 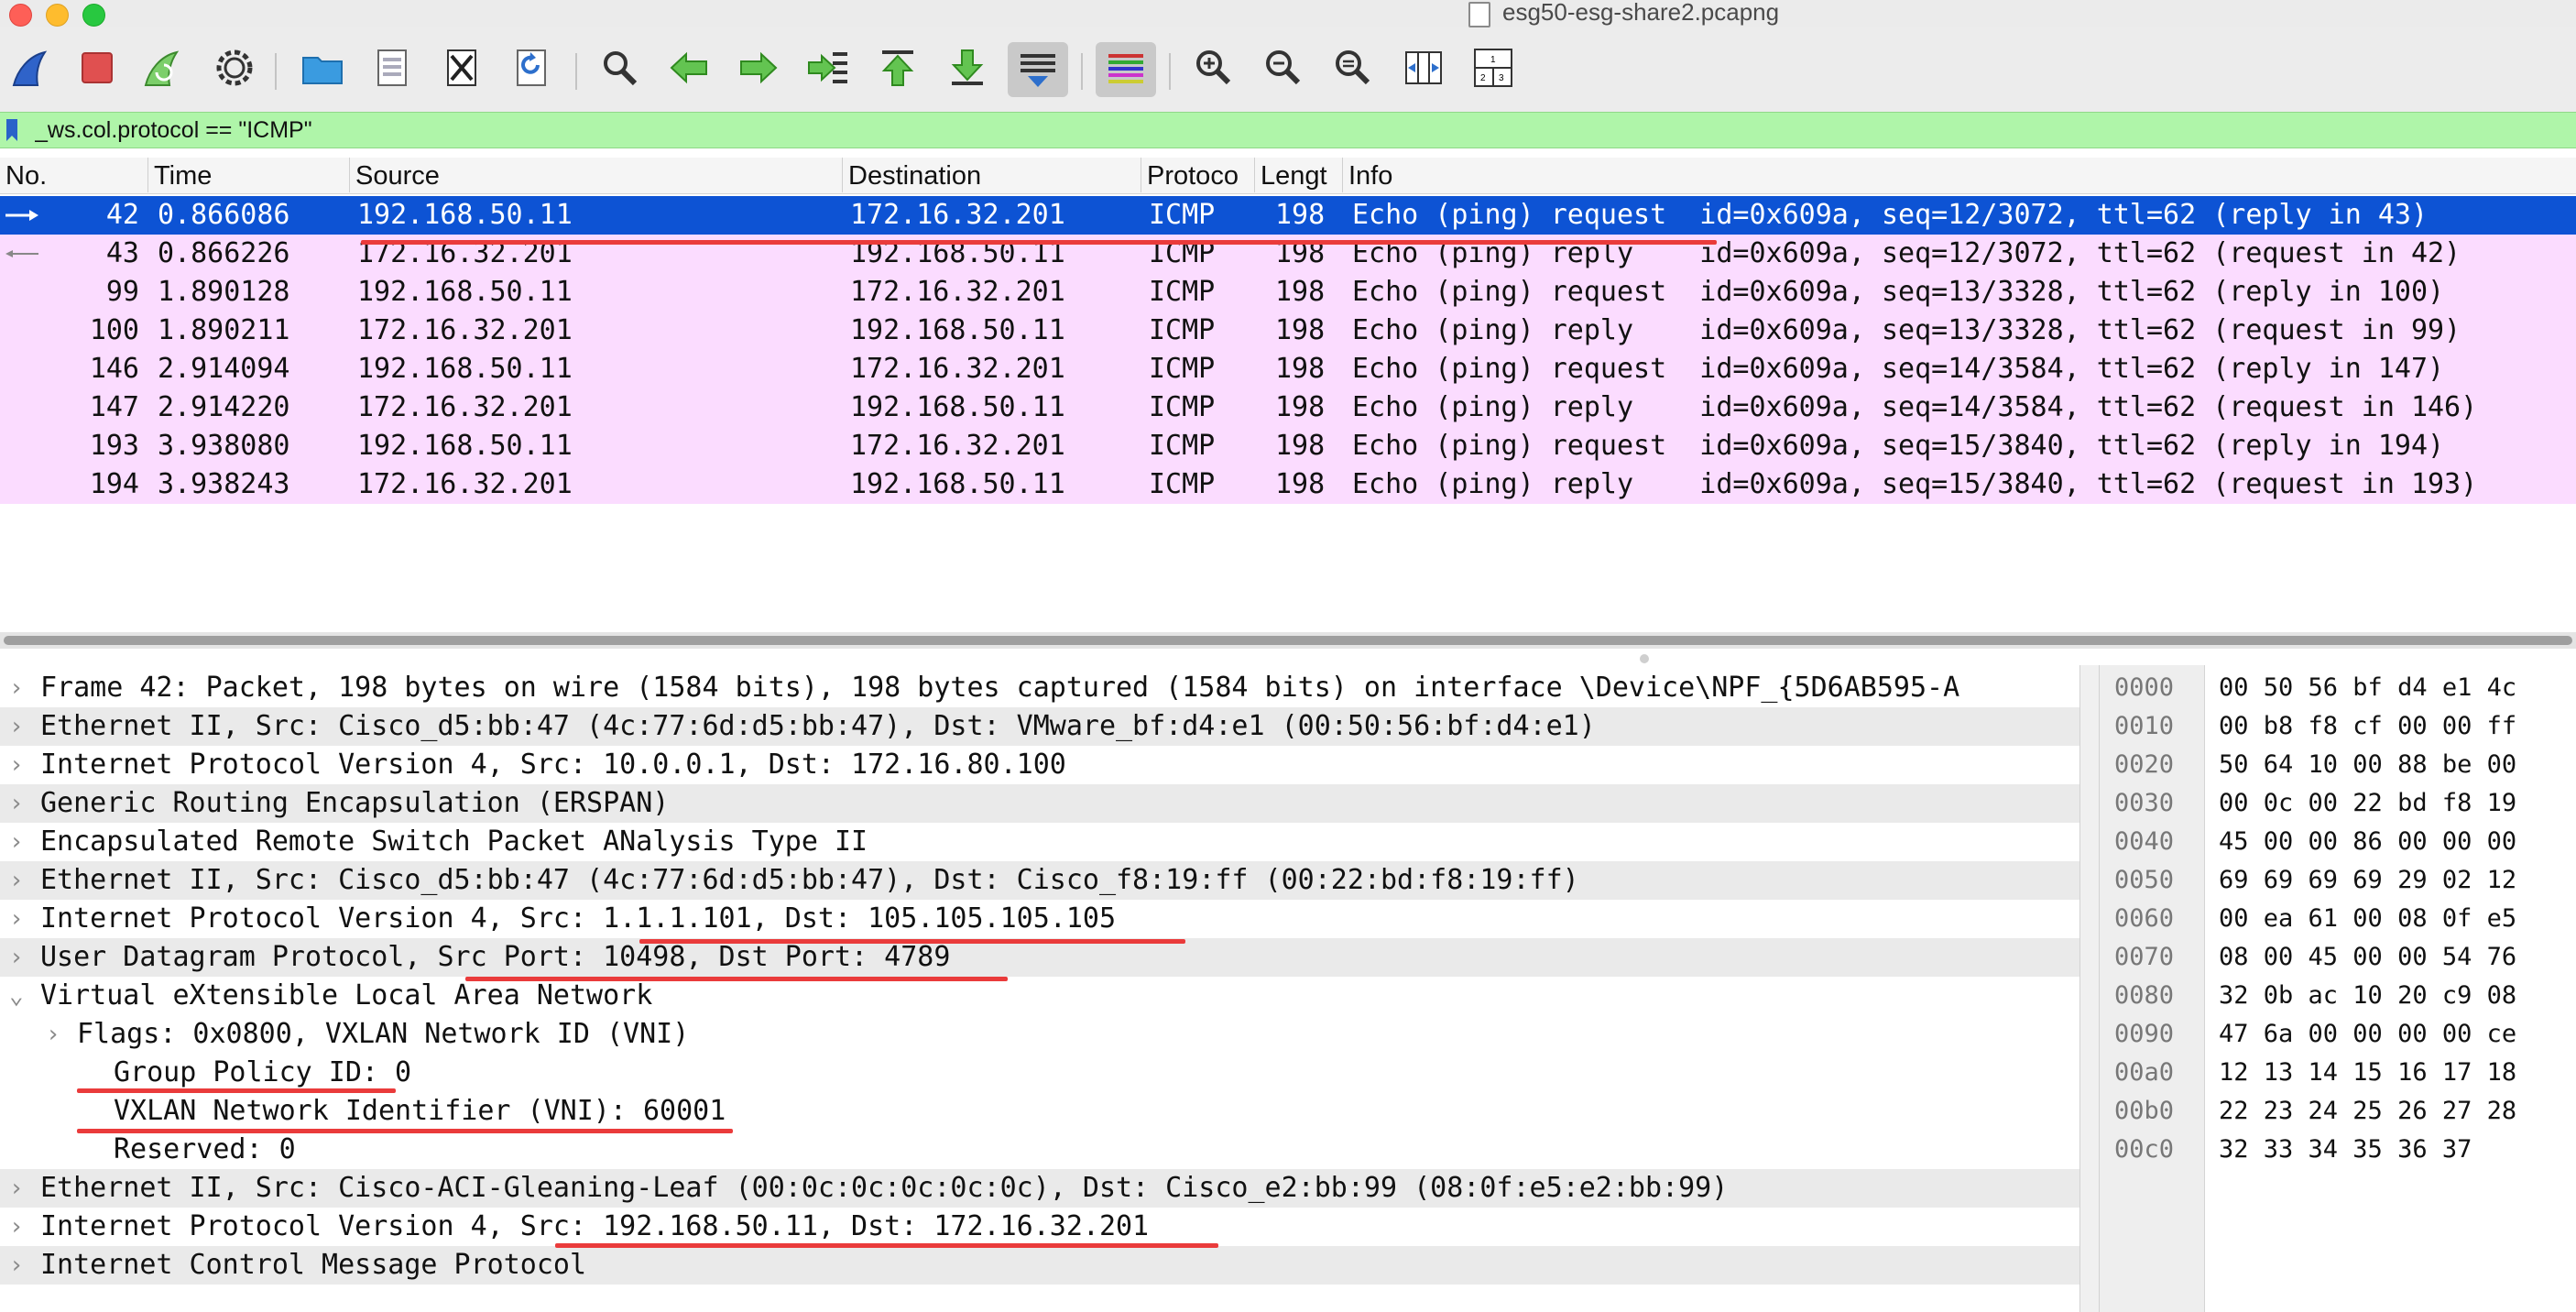 What do you see at coordinates (1645, 658) in the screenshot?
I see `splitter-grip-dot` at bounding box center [1645, 658].